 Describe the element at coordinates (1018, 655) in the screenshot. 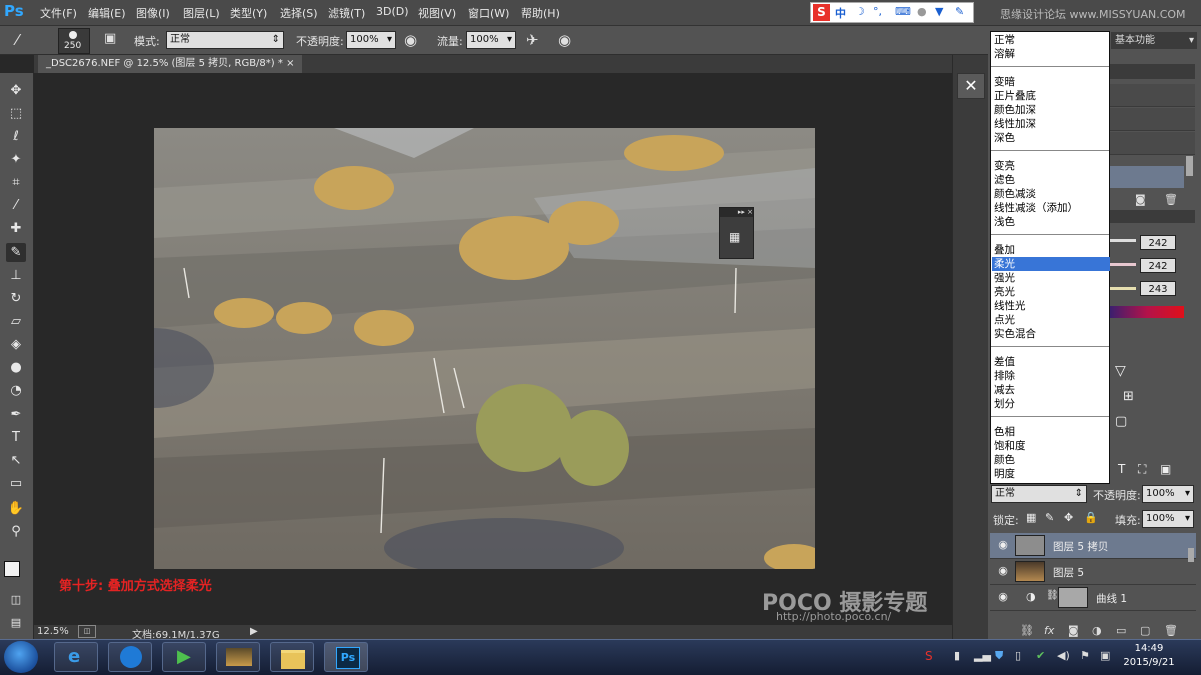

I see `battery-icon: ▯` at that location.